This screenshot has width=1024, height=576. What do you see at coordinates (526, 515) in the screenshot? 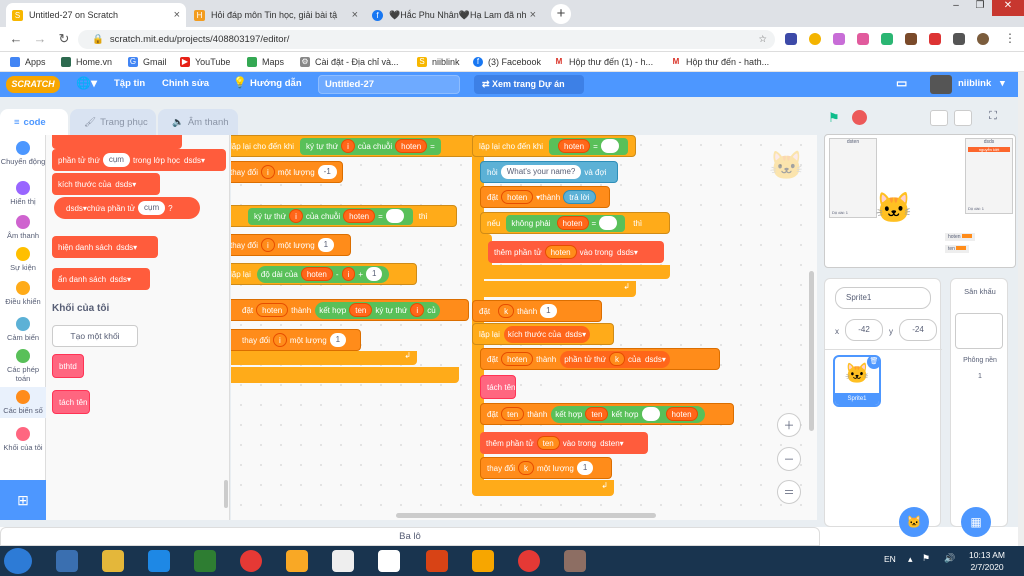
I see `workspace-horizontal-scrollbar` at bounding box center [526, 515].